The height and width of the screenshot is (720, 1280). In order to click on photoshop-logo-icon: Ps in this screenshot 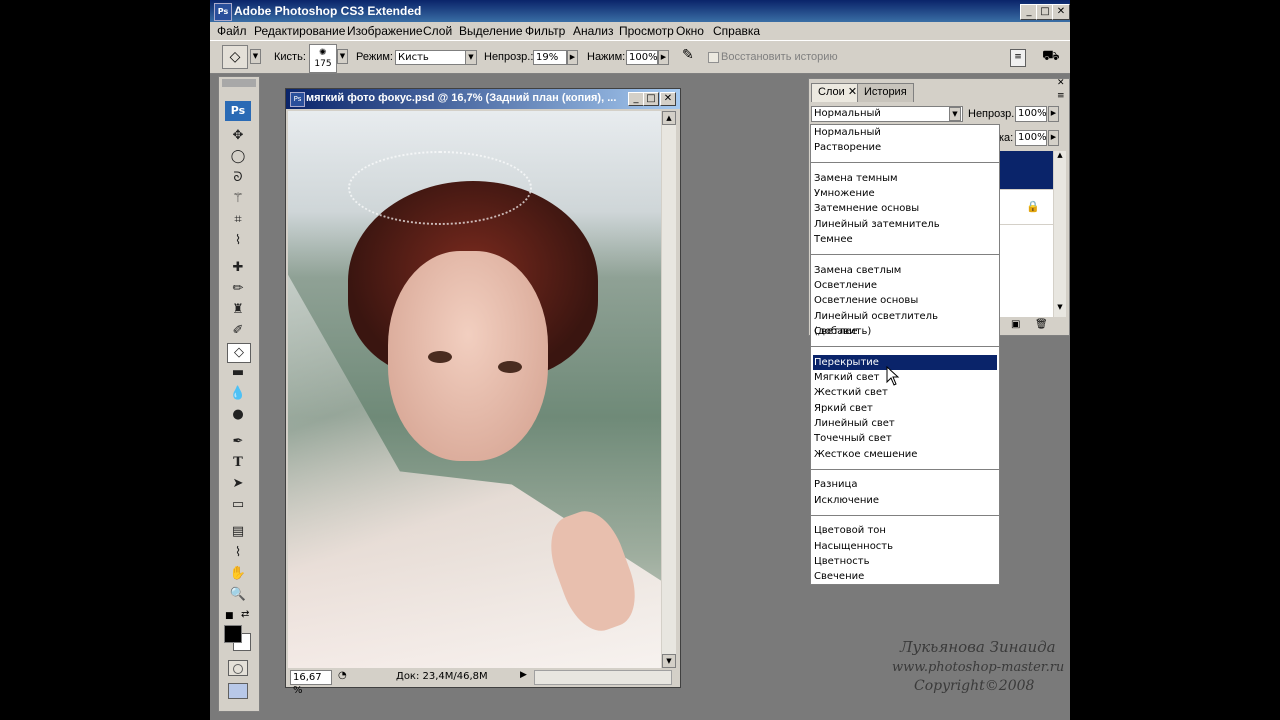, I will do `click(238, 111)`.